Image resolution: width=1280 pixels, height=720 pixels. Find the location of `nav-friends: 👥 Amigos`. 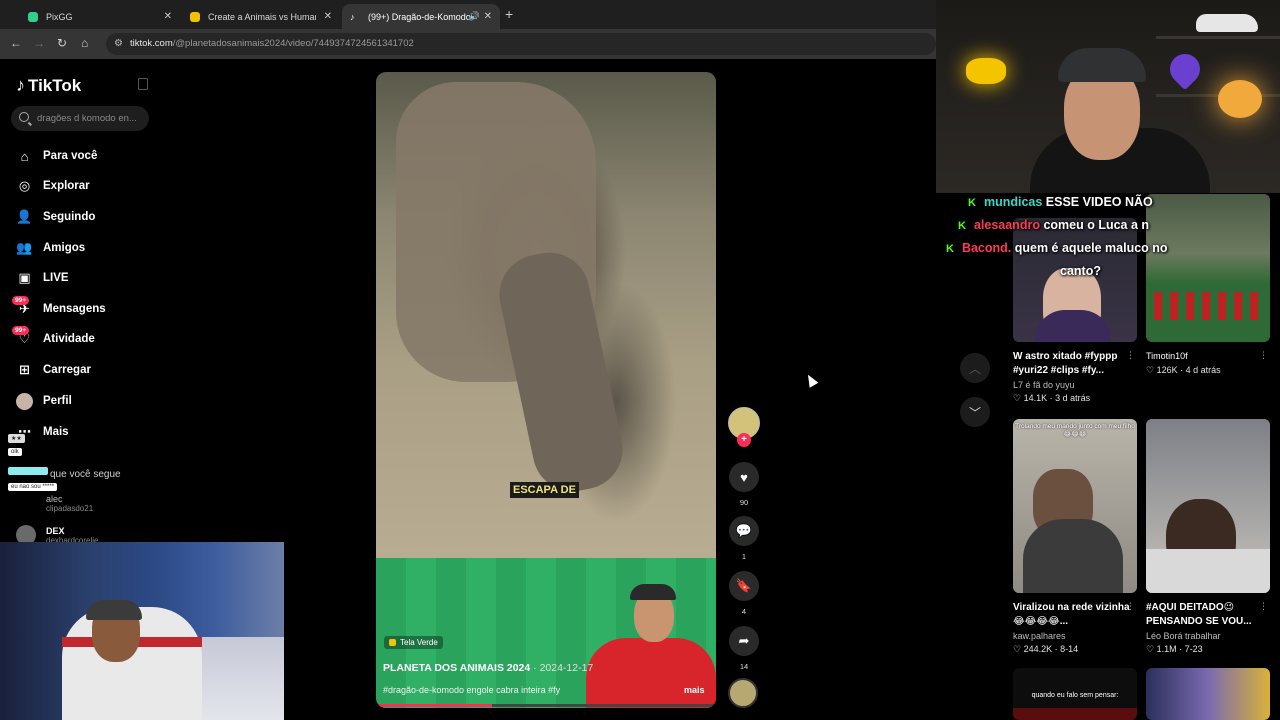

nav-friends: 👥 Amigos is located at coordinates (50, 248).